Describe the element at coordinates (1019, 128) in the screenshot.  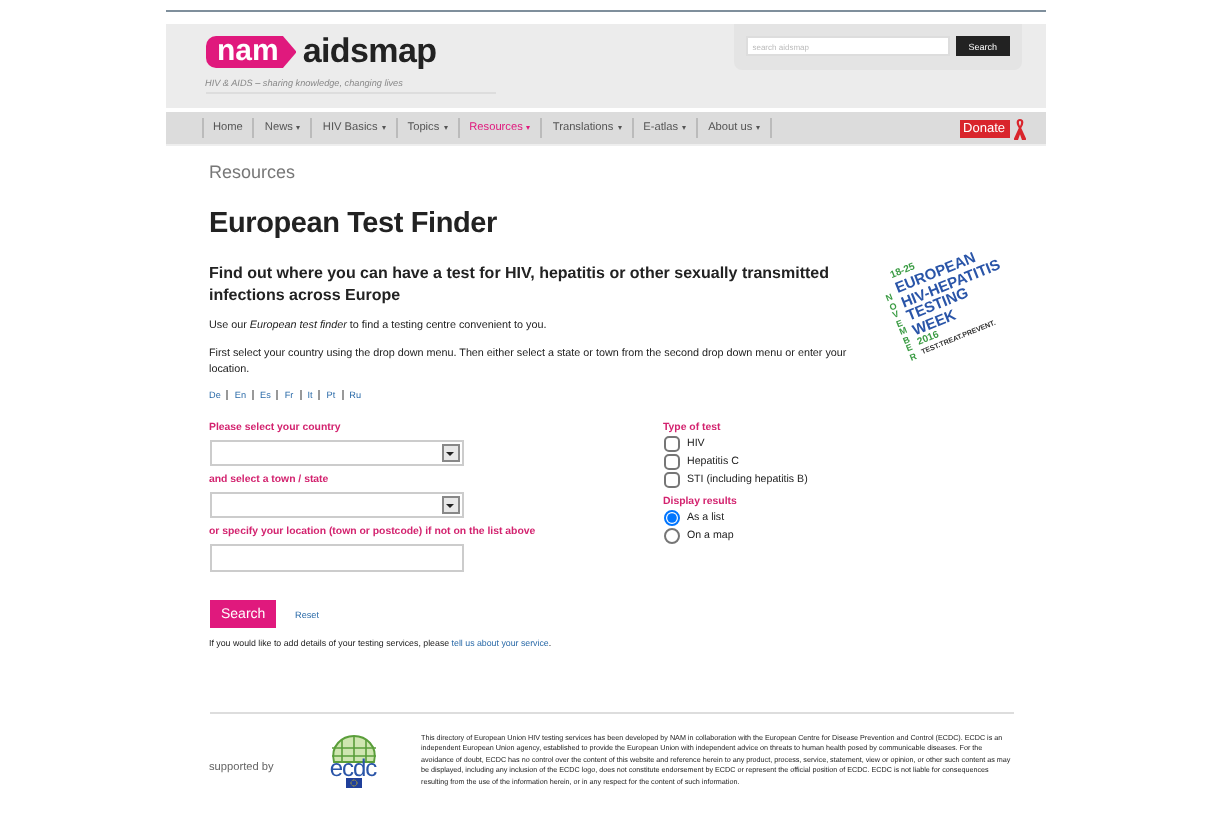
I see `ribbon-icon` at that location.